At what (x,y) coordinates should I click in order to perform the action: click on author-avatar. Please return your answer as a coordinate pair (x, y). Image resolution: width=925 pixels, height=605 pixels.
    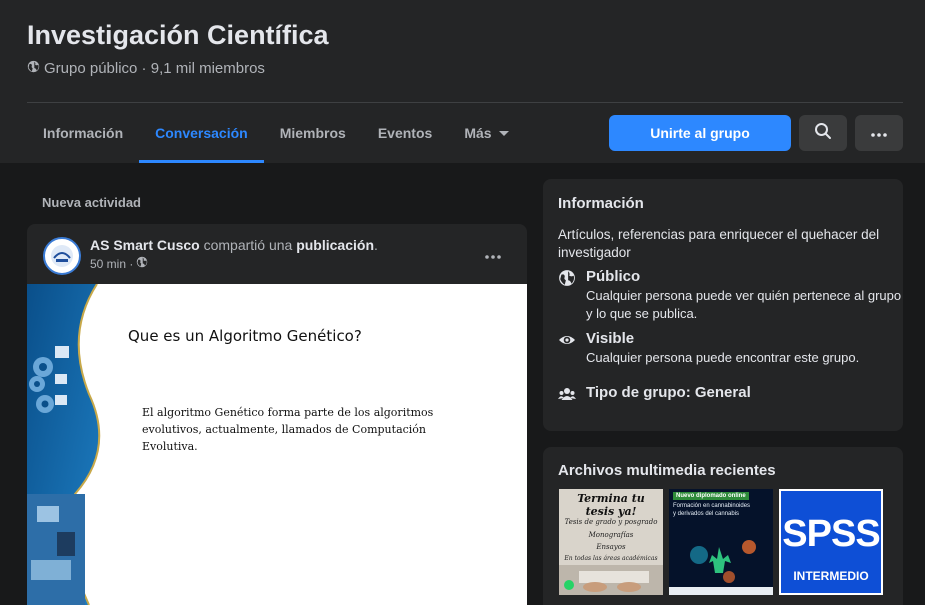
    Looking at the image, I should click on (62, 256).